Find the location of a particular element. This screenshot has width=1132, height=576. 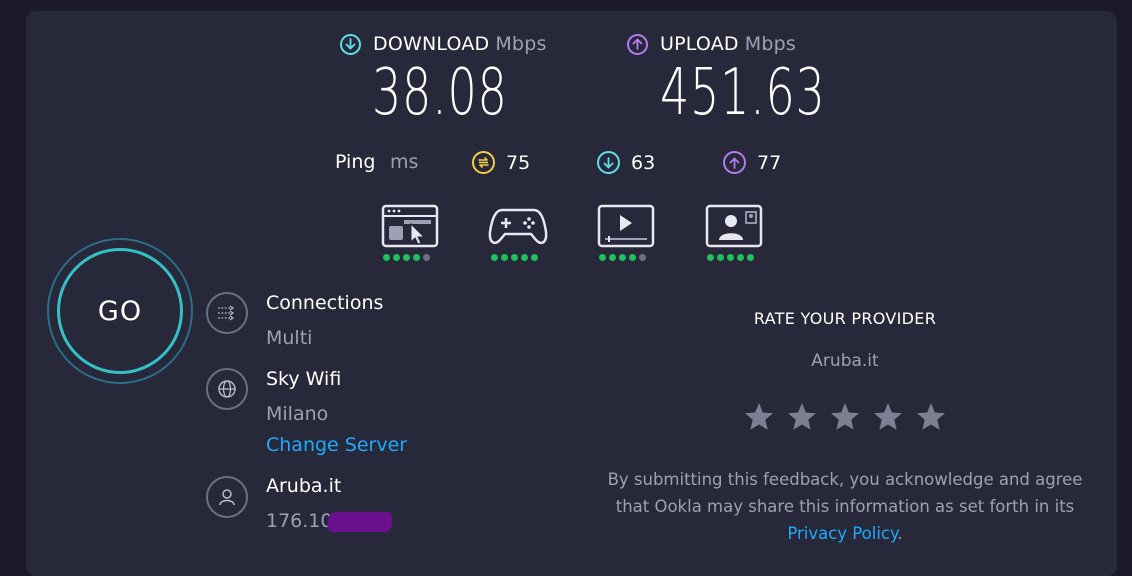

star-rating is located at coordinates (845, 417).